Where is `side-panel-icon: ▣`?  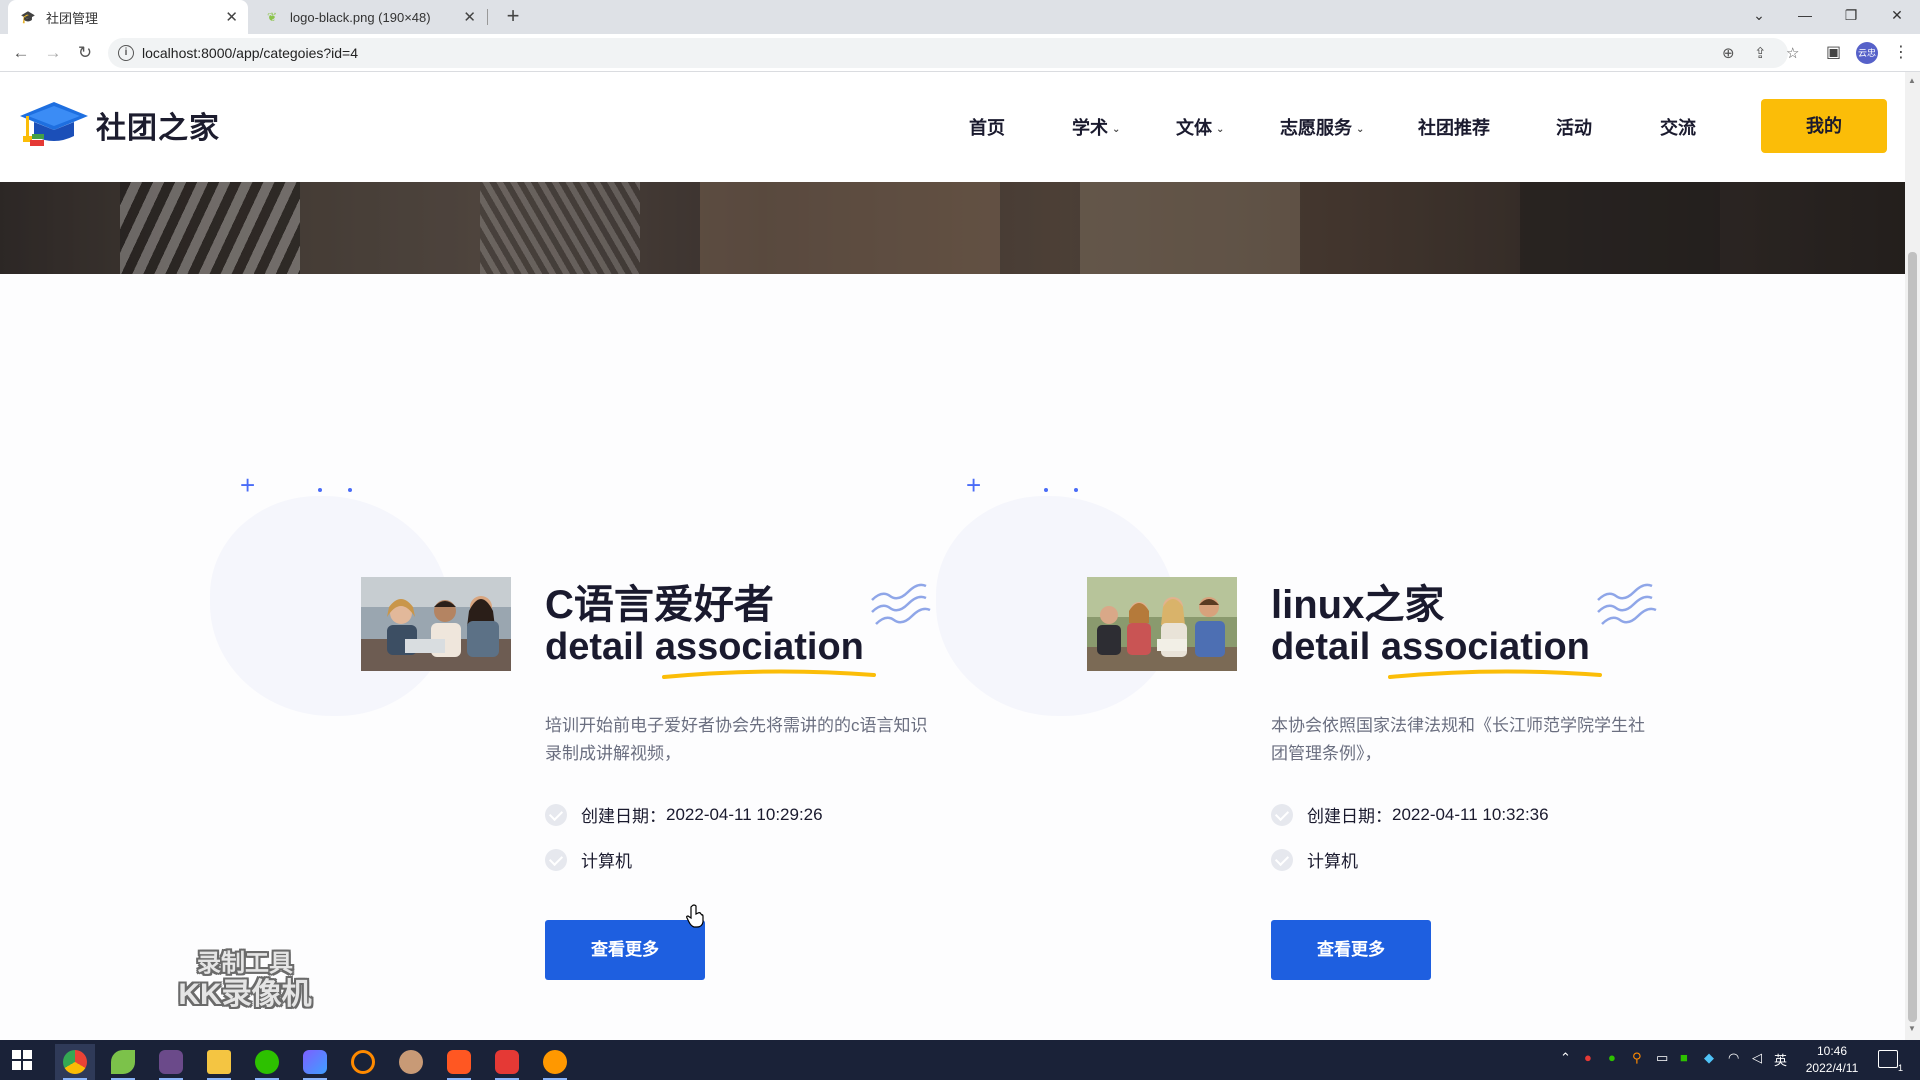
side-panel-icon: ▣ is located at coordinates (1833, 52).